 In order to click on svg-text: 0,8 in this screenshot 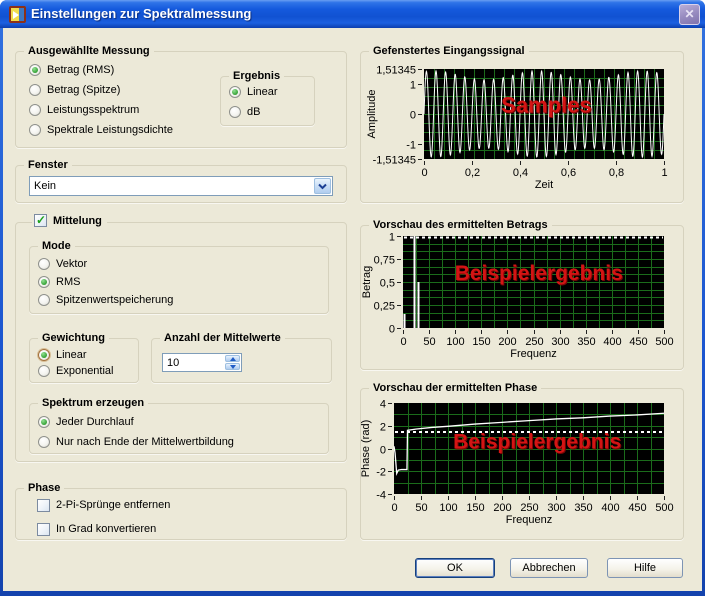, I will do `click(616, 173)`.